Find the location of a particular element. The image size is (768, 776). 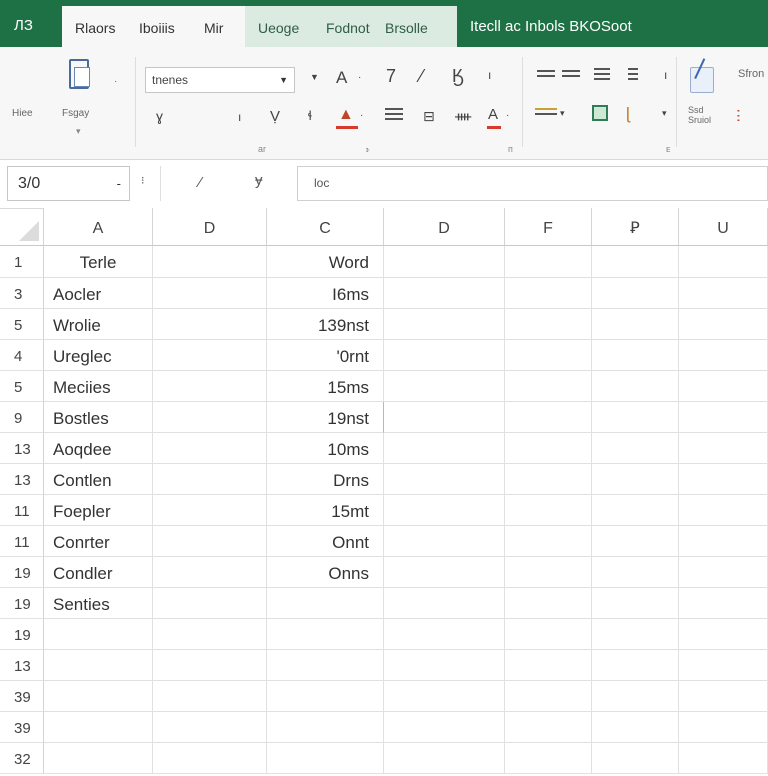

tab-5: Brsolle is located at coordinates (406, 26).